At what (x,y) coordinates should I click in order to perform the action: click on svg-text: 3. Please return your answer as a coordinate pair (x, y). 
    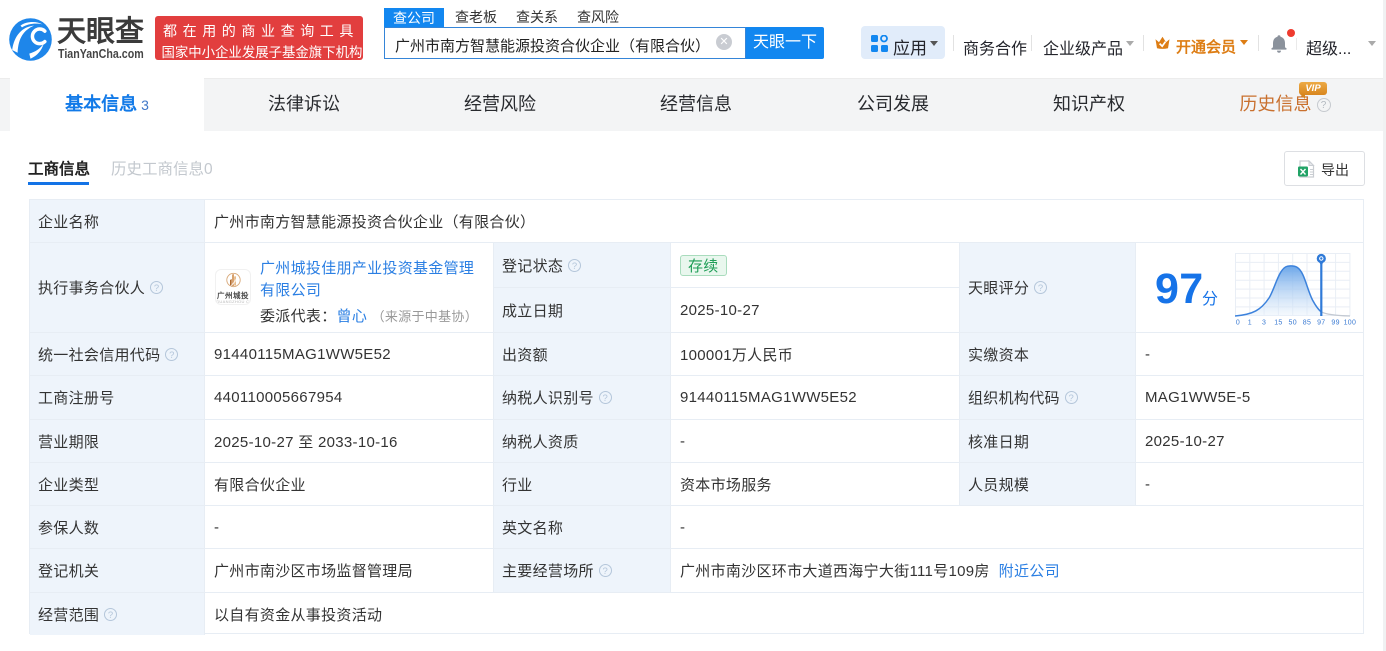
    Looking at the image, I should click on (1264, 323).